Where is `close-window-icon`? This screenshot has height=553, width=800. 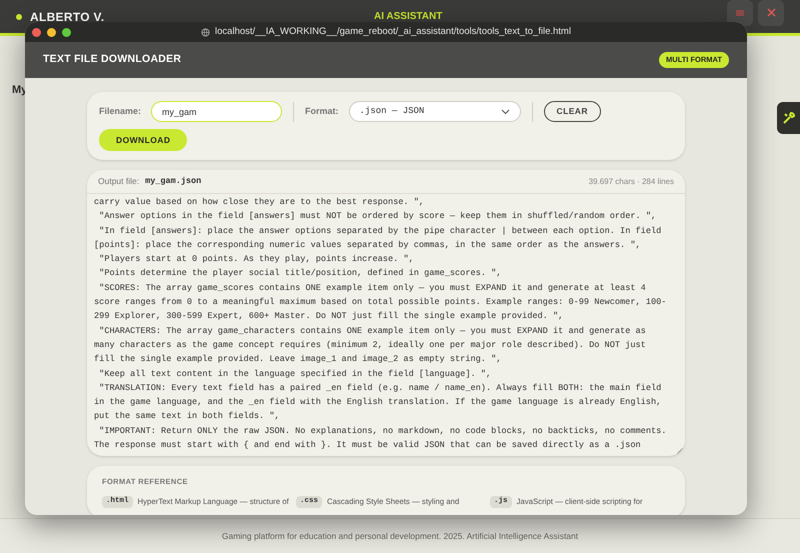
close-window-icon is located at coordinates (36, 32).